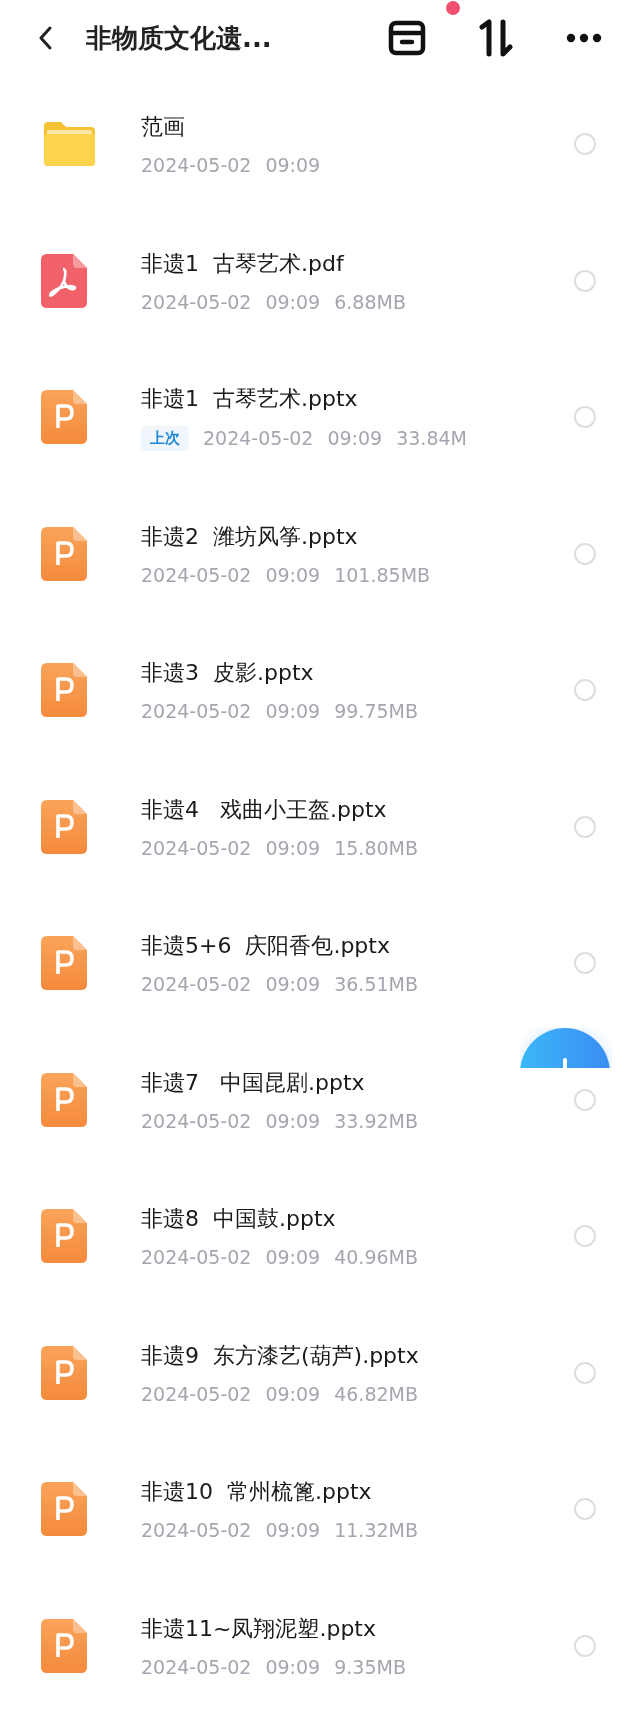 The width and height of the screenshot is (640, 1710). What do you see at coordinates (69, 144) in the screenshot?
I see `folder-icon` at bounding box center [69, 144].